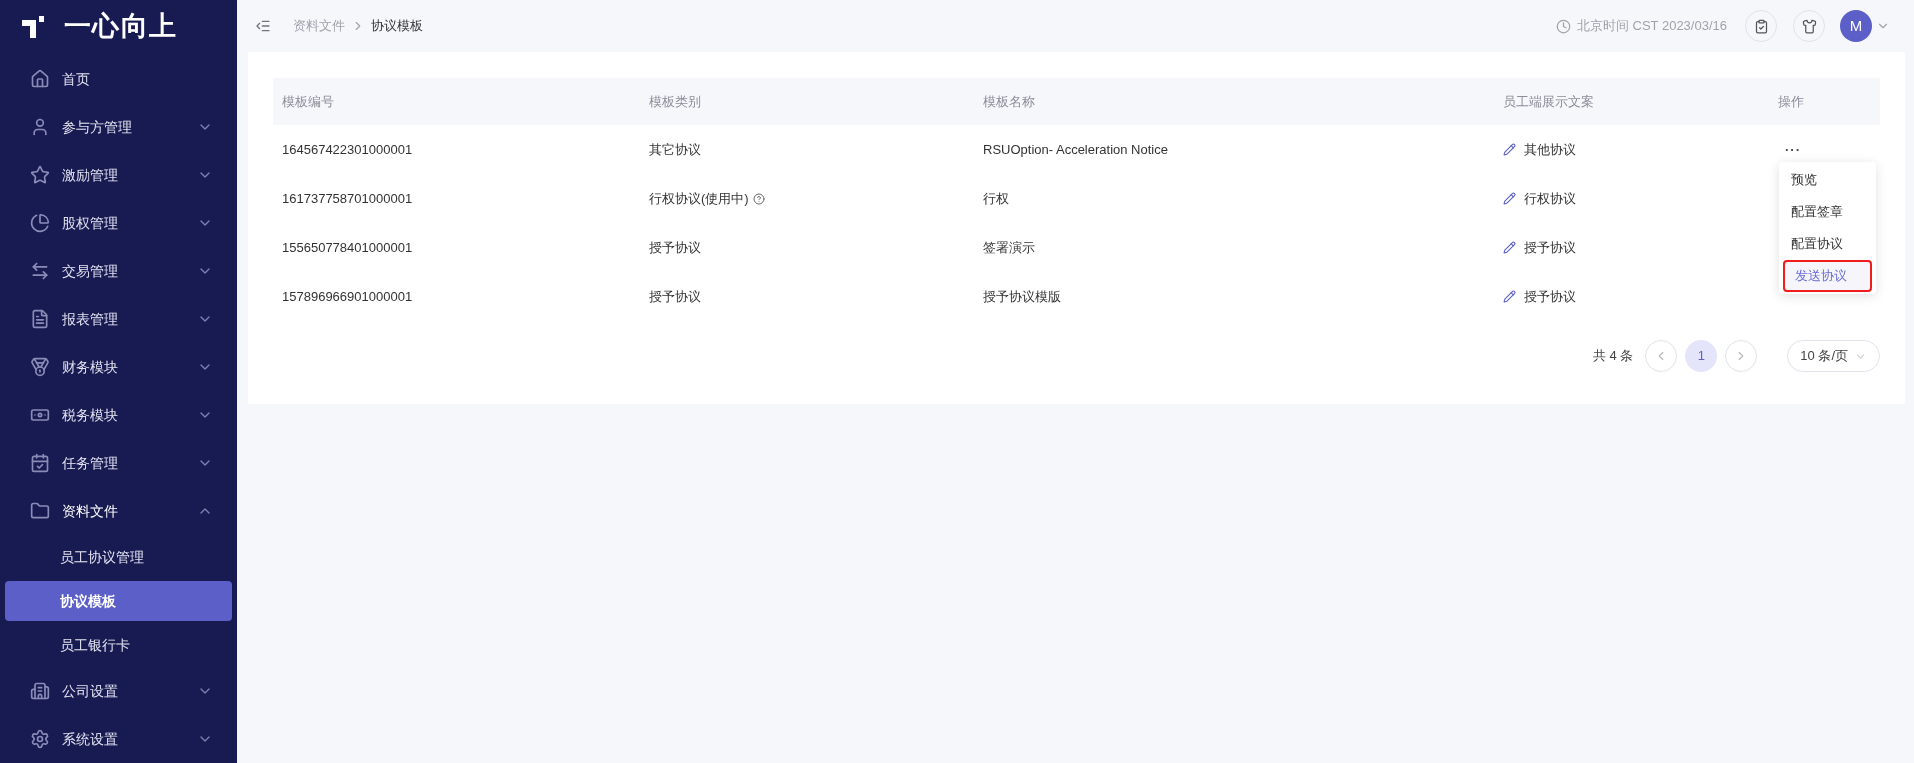 The width and height of the screenshot is (1914, 763). What do you see at coordinates (308, 101) in the screenshot?
I see `column-header: 模板编号` at bounding box center [308, 101].